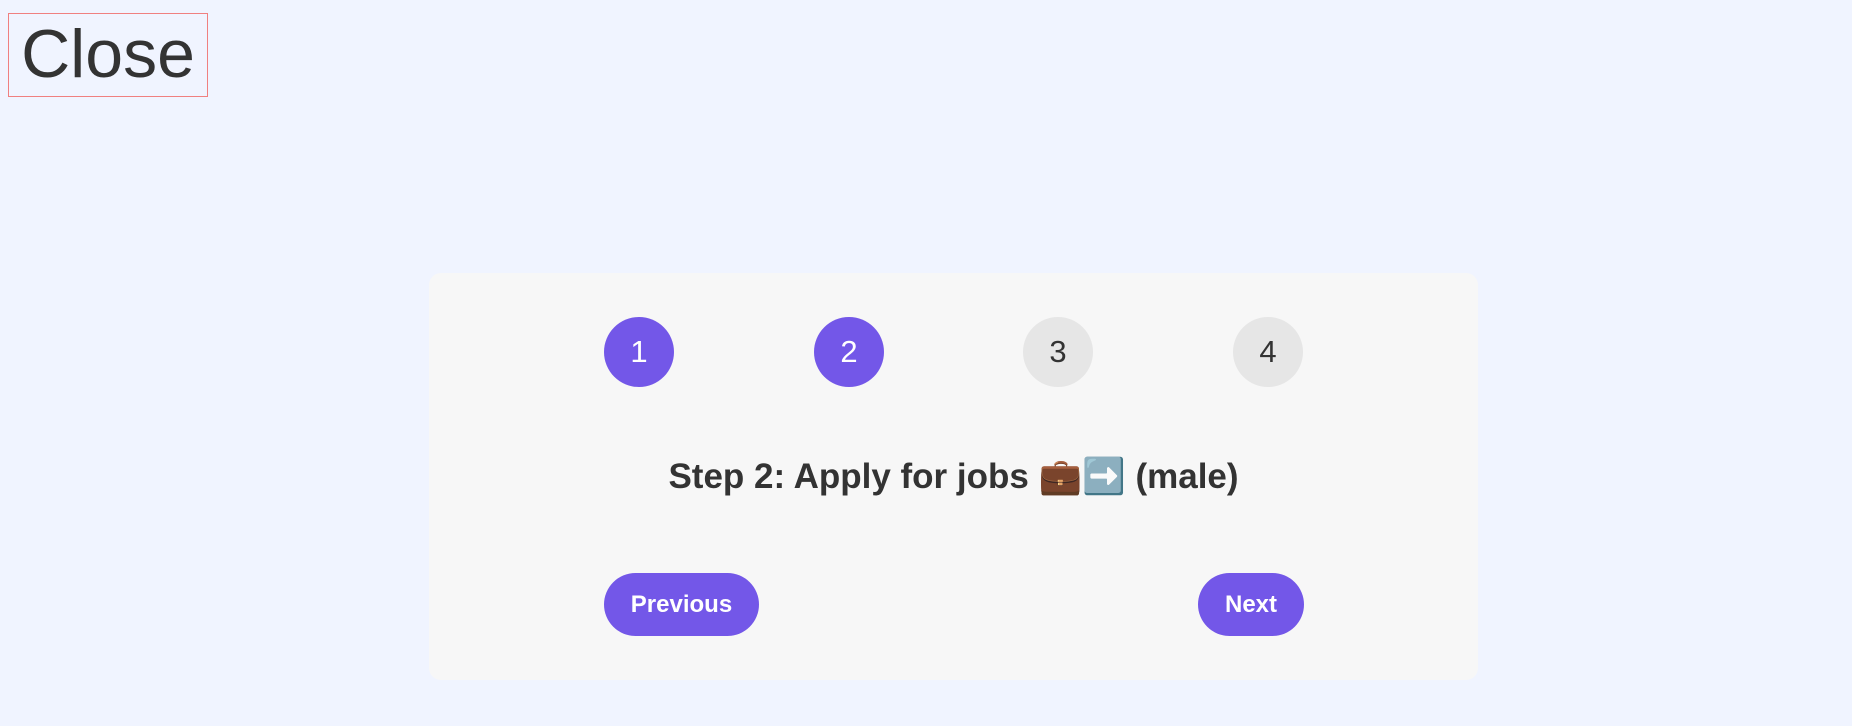  What do you see at coordinates (1268, 352) in the screenshot?
I see `step-4-indicator: 4` at bounding box center [1268, 352].